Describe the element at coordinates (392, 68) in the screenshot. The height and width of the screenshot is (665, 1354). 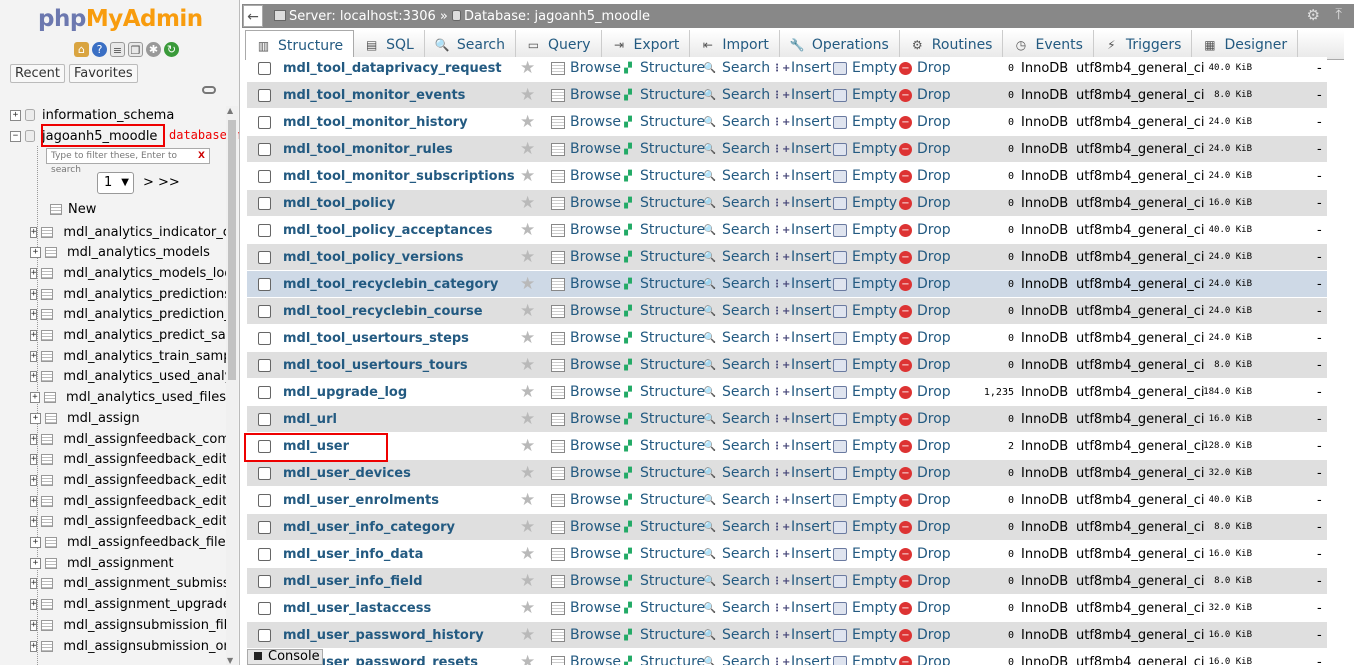
I see `table-name-link: mdl_tool_dataprivacy_request` at that location.